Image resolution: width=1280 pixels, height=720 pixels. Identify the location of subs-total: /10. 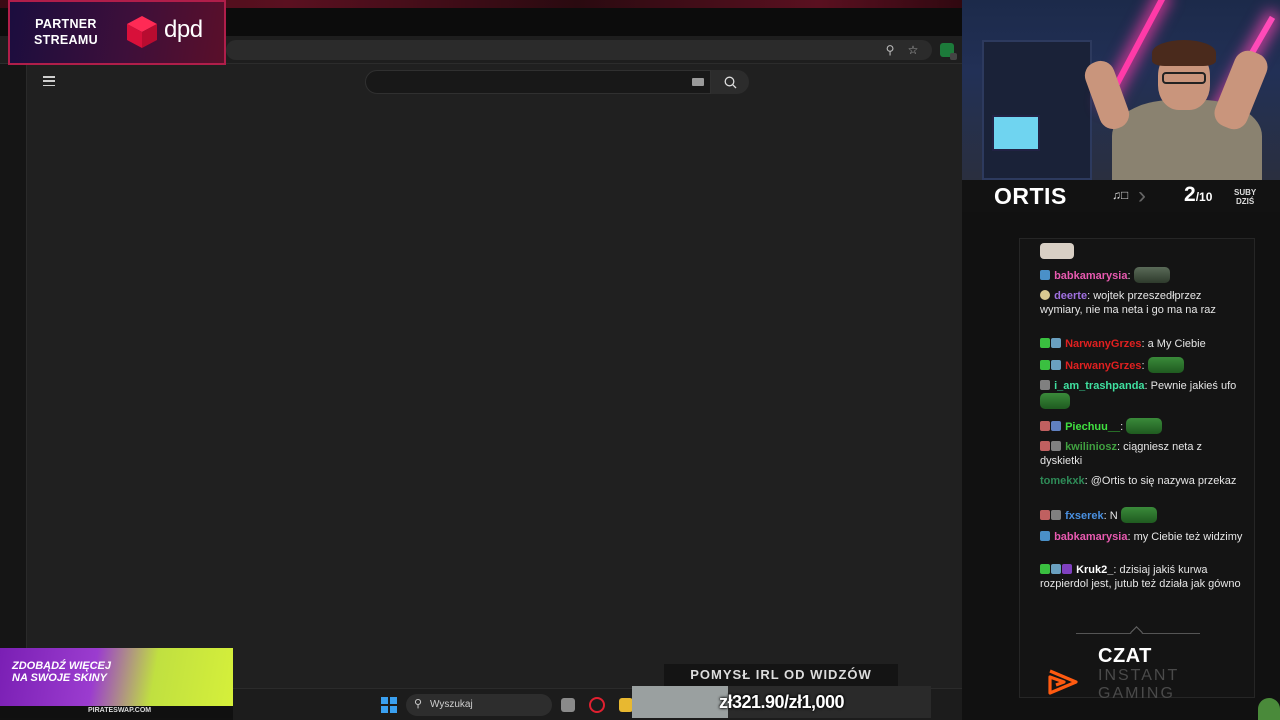
(1204, 197).